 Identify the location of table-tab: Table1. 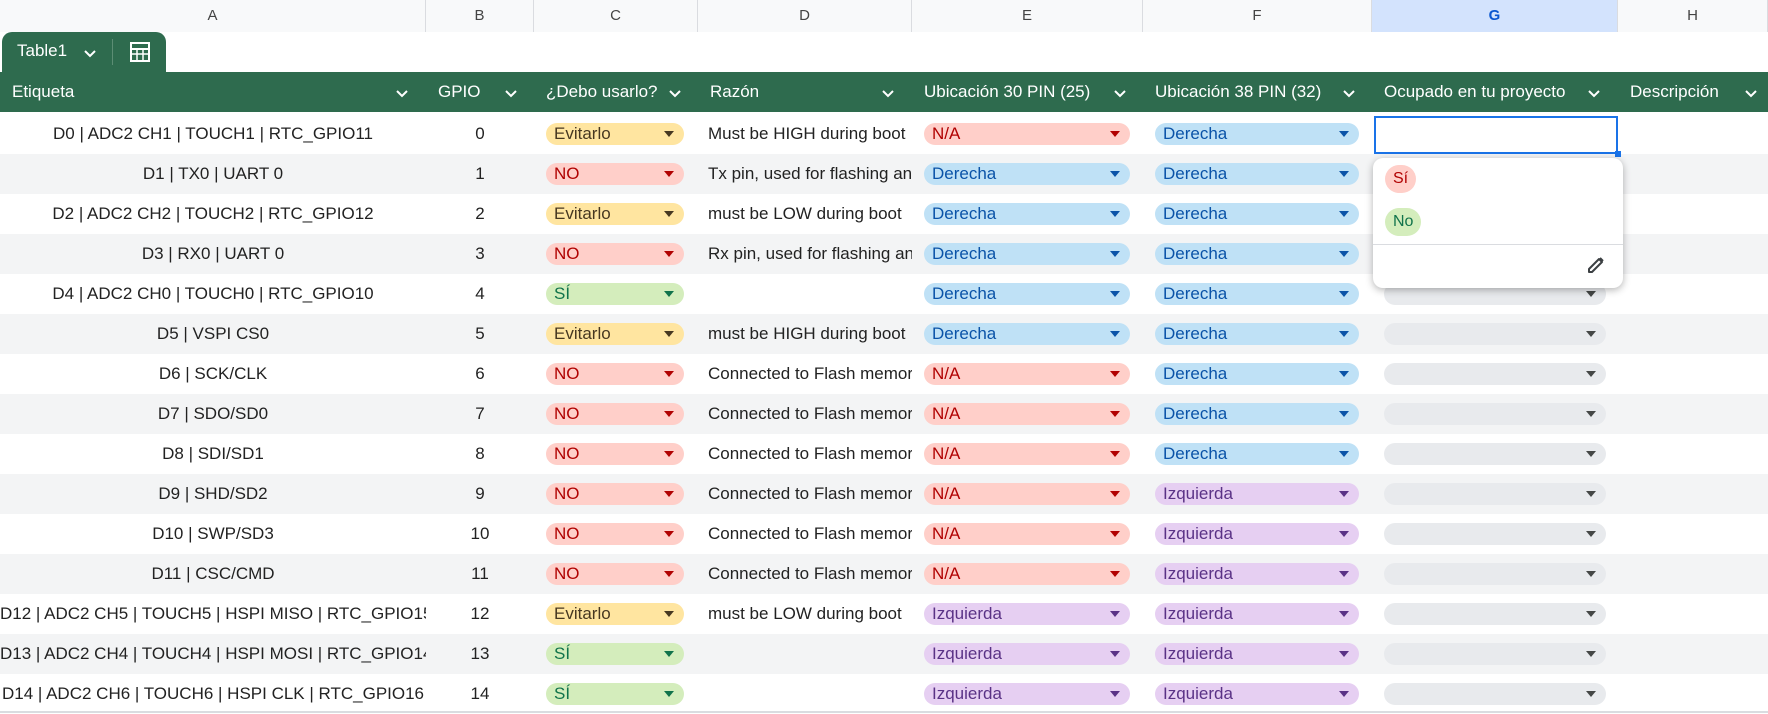
(84, 52).